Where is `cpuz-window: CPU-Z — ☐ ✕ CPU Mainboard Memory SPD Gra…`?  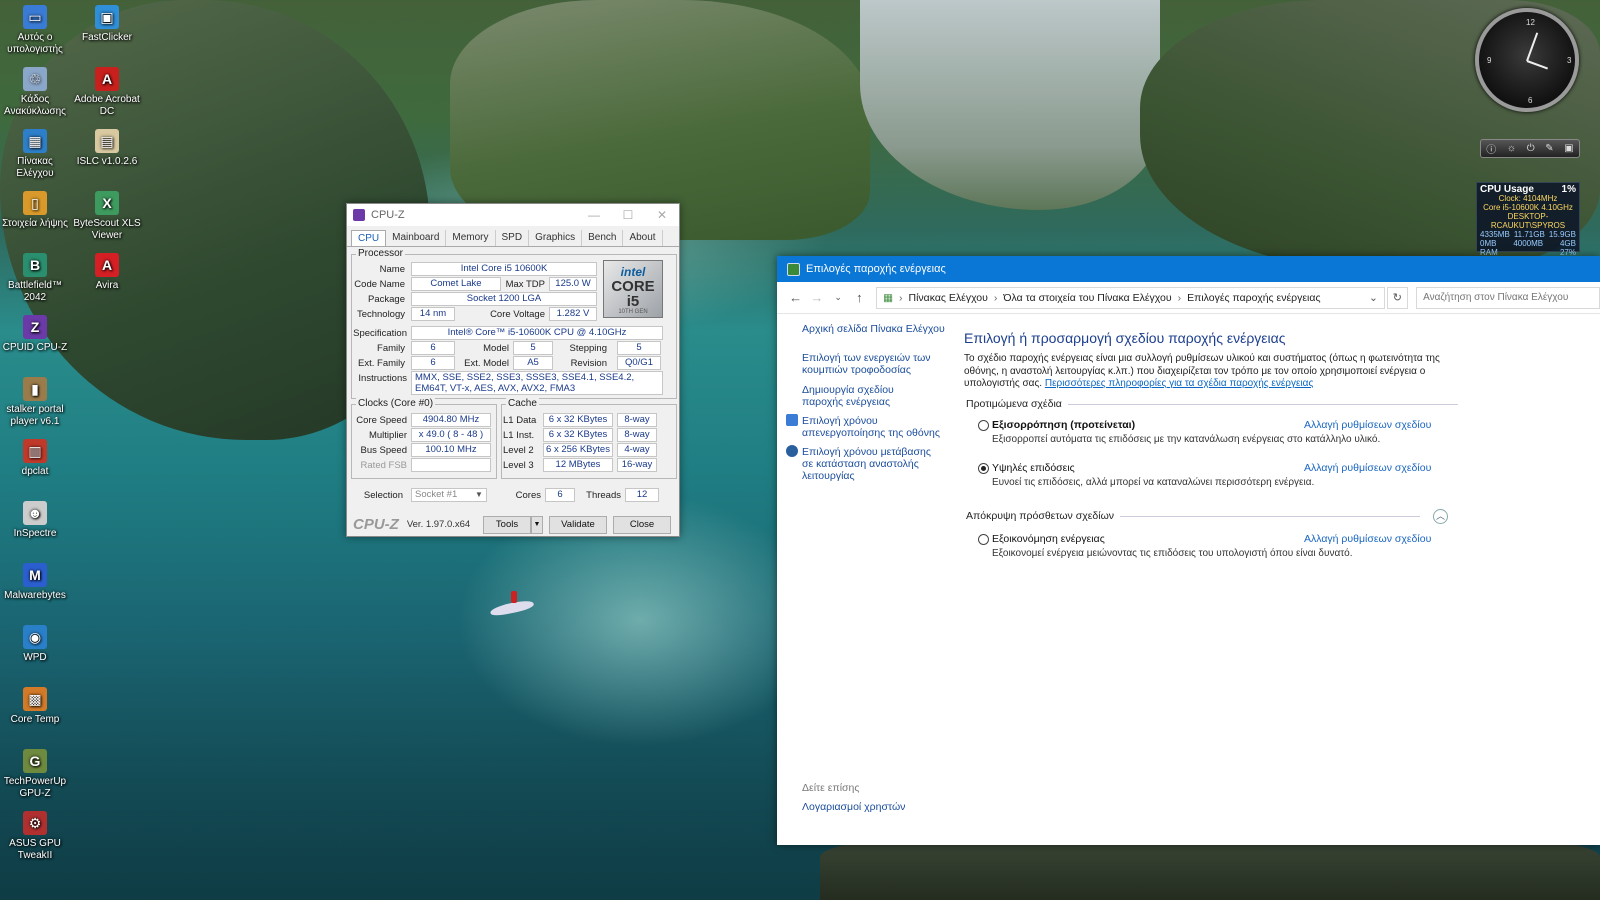 cpuz-window: CPU-Z — ☐ ✕ CPU Mainboard Memory SPD Gra… is located at coordinates (513, 370).